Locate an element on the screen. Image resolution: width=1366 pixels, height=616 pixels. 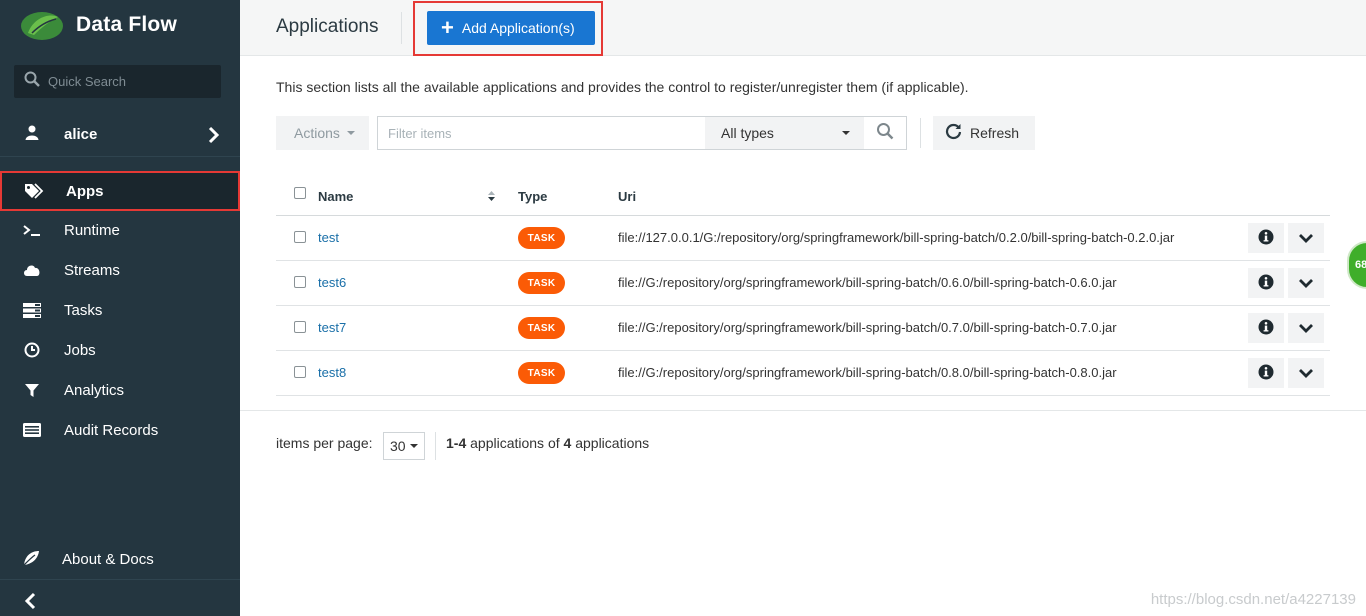
filter-search-button is located at coordinates (885, 133).